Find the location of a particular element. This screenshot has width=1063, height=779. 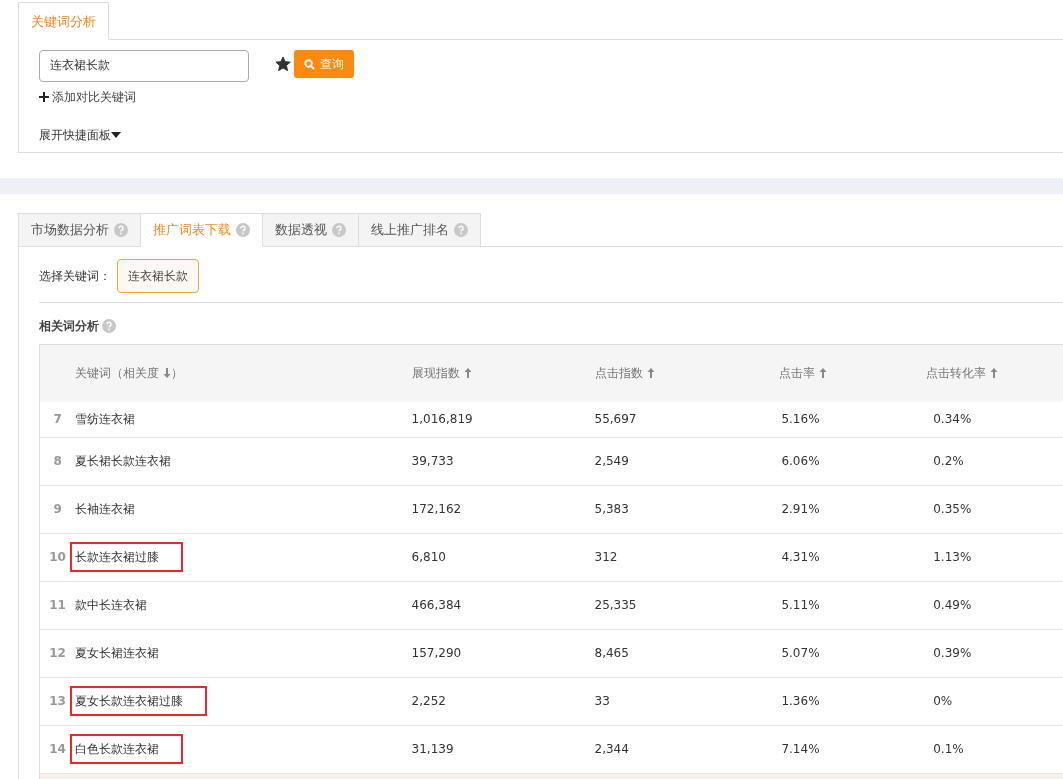

expand-panel-link: 展开快捷面板 is located at coordinates (75, 134).